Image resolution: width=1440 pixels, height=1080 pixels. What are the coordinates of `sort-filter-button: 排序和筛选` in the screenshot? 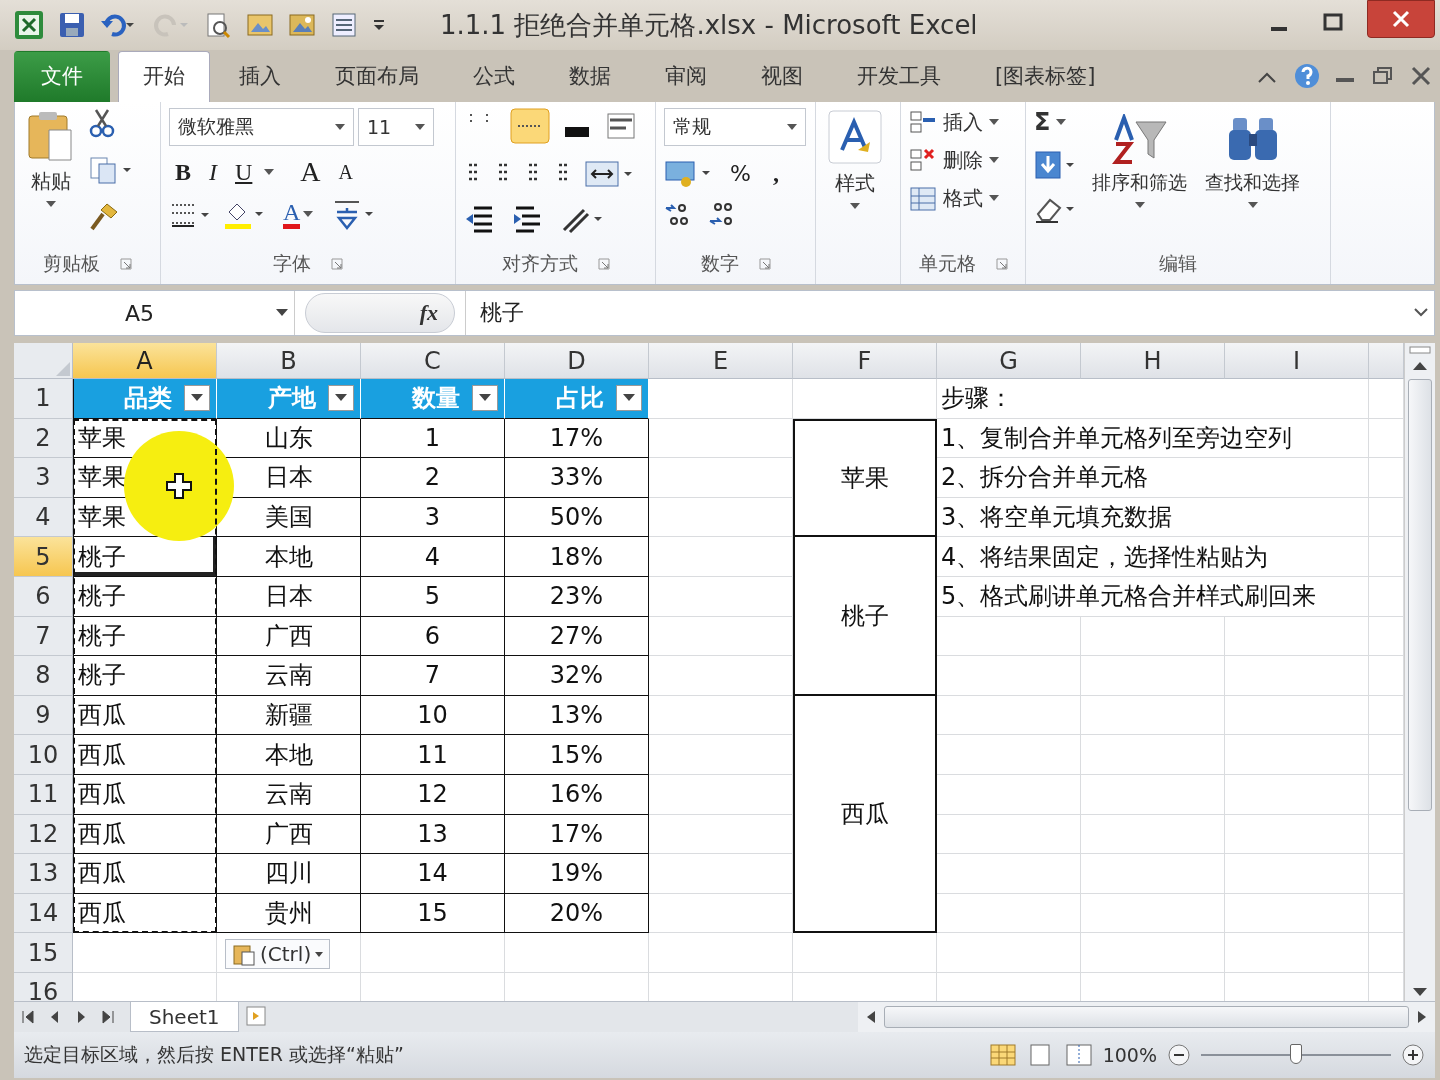 It's located at (1139, 178).